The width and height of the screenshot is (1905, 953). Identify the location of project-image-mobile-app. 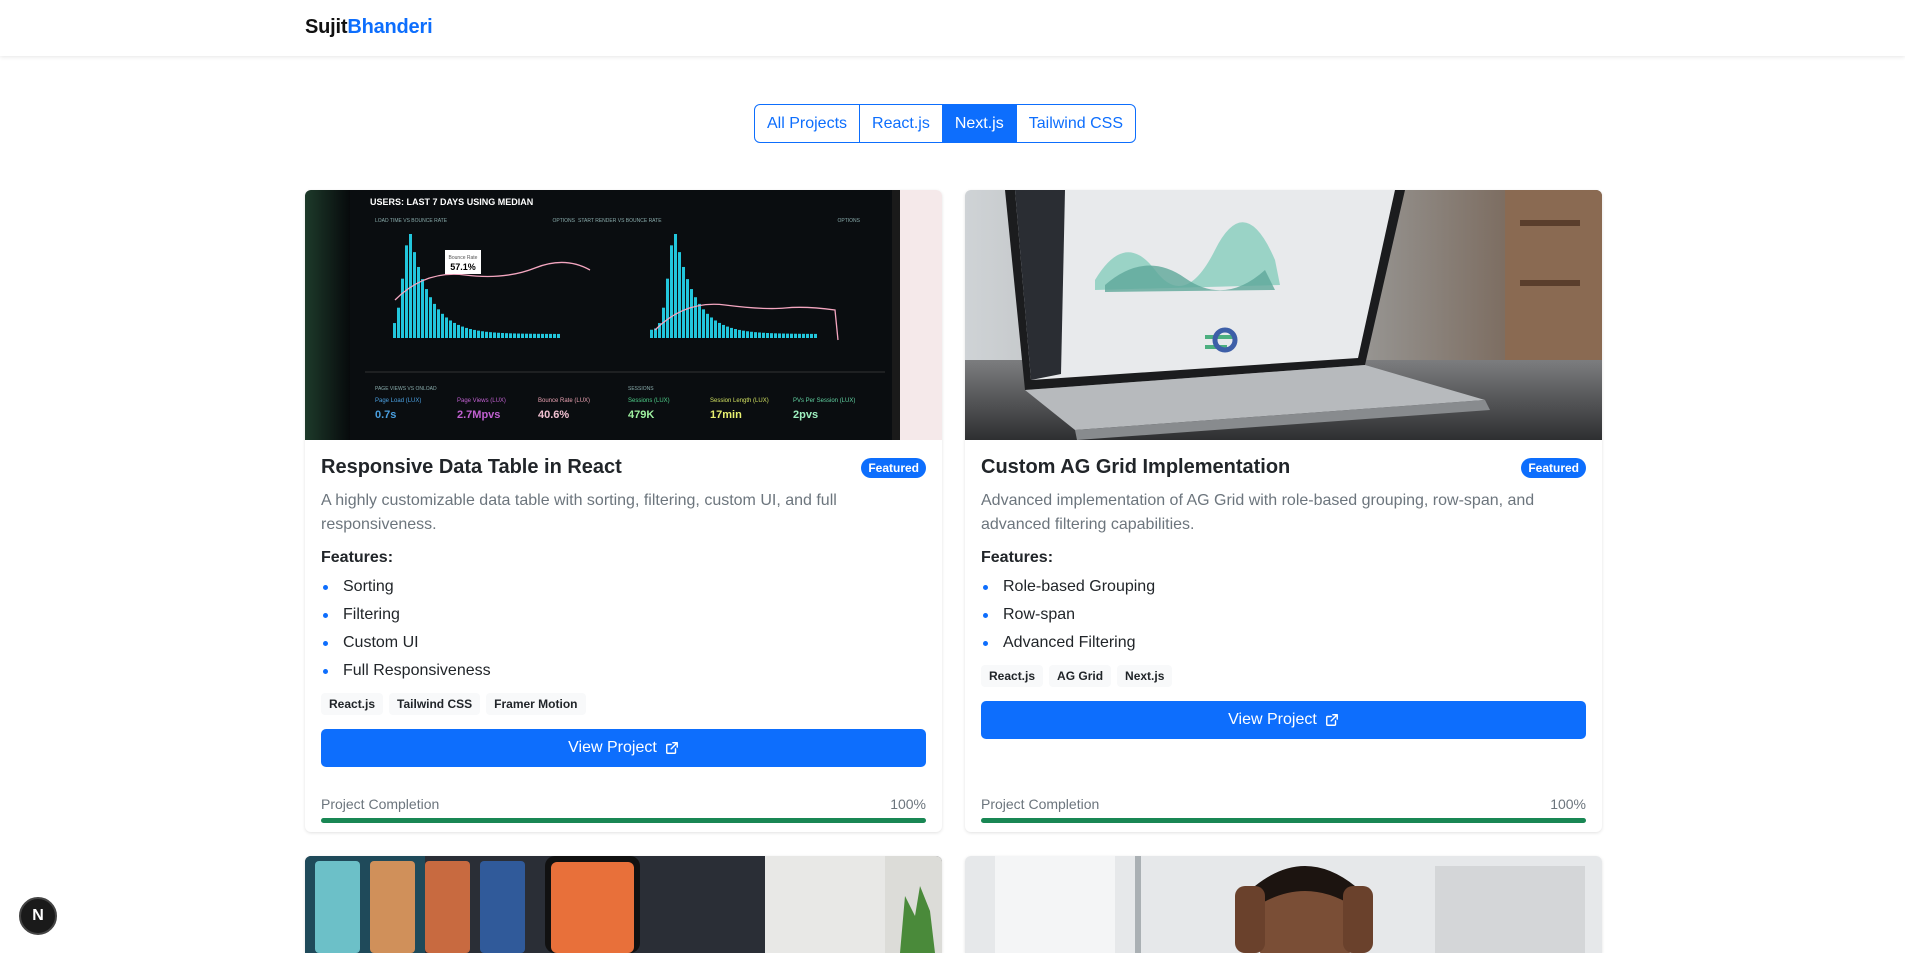
(623, 904).